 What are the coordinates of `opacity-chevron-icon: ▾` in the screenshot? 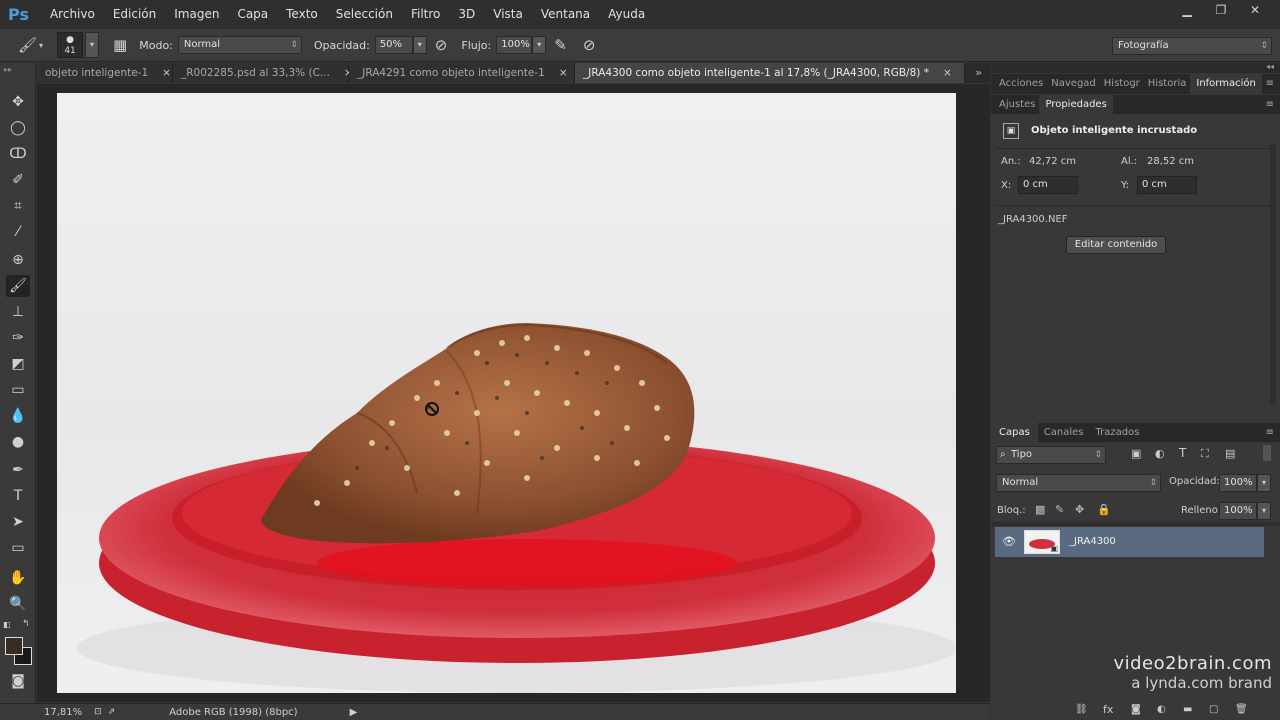 It's located at (419, 45).